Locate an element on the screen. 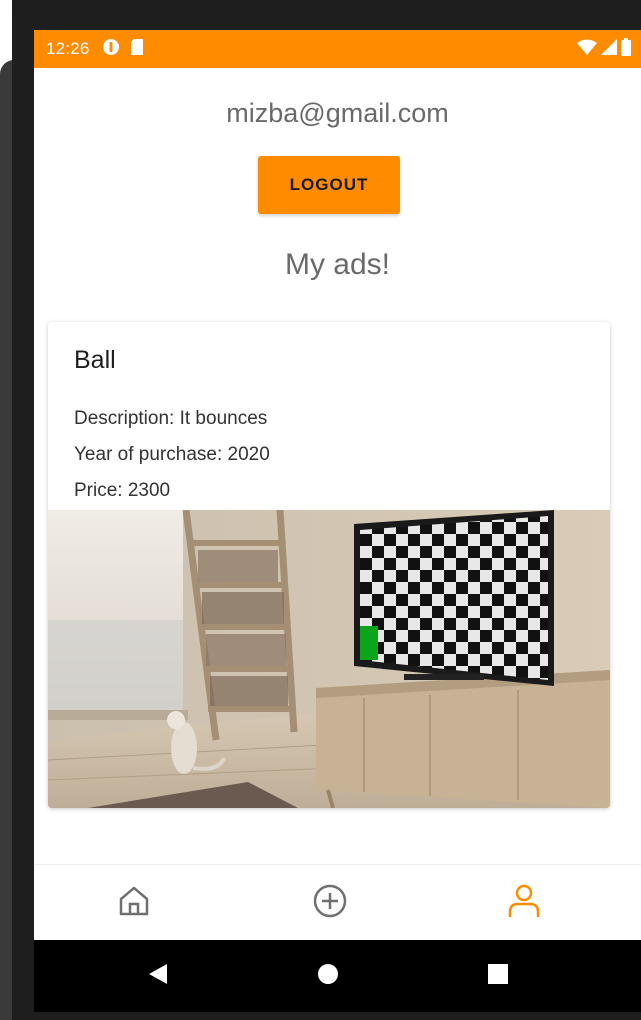 This screenshot has height=1020, width=641. home-circle-icon is located at coordinates (328, 976).